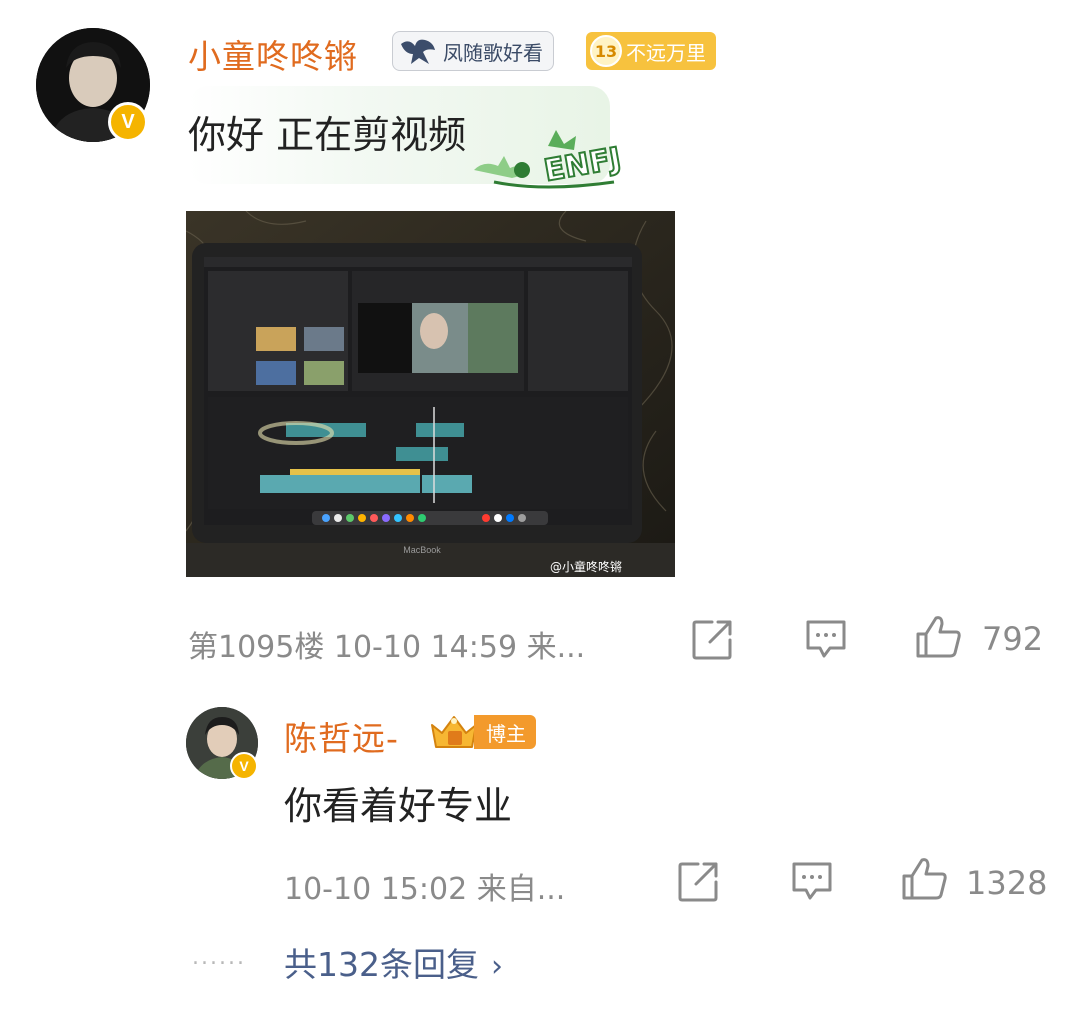  I want to click on author-badge-label: 博主, so click(505, 732).